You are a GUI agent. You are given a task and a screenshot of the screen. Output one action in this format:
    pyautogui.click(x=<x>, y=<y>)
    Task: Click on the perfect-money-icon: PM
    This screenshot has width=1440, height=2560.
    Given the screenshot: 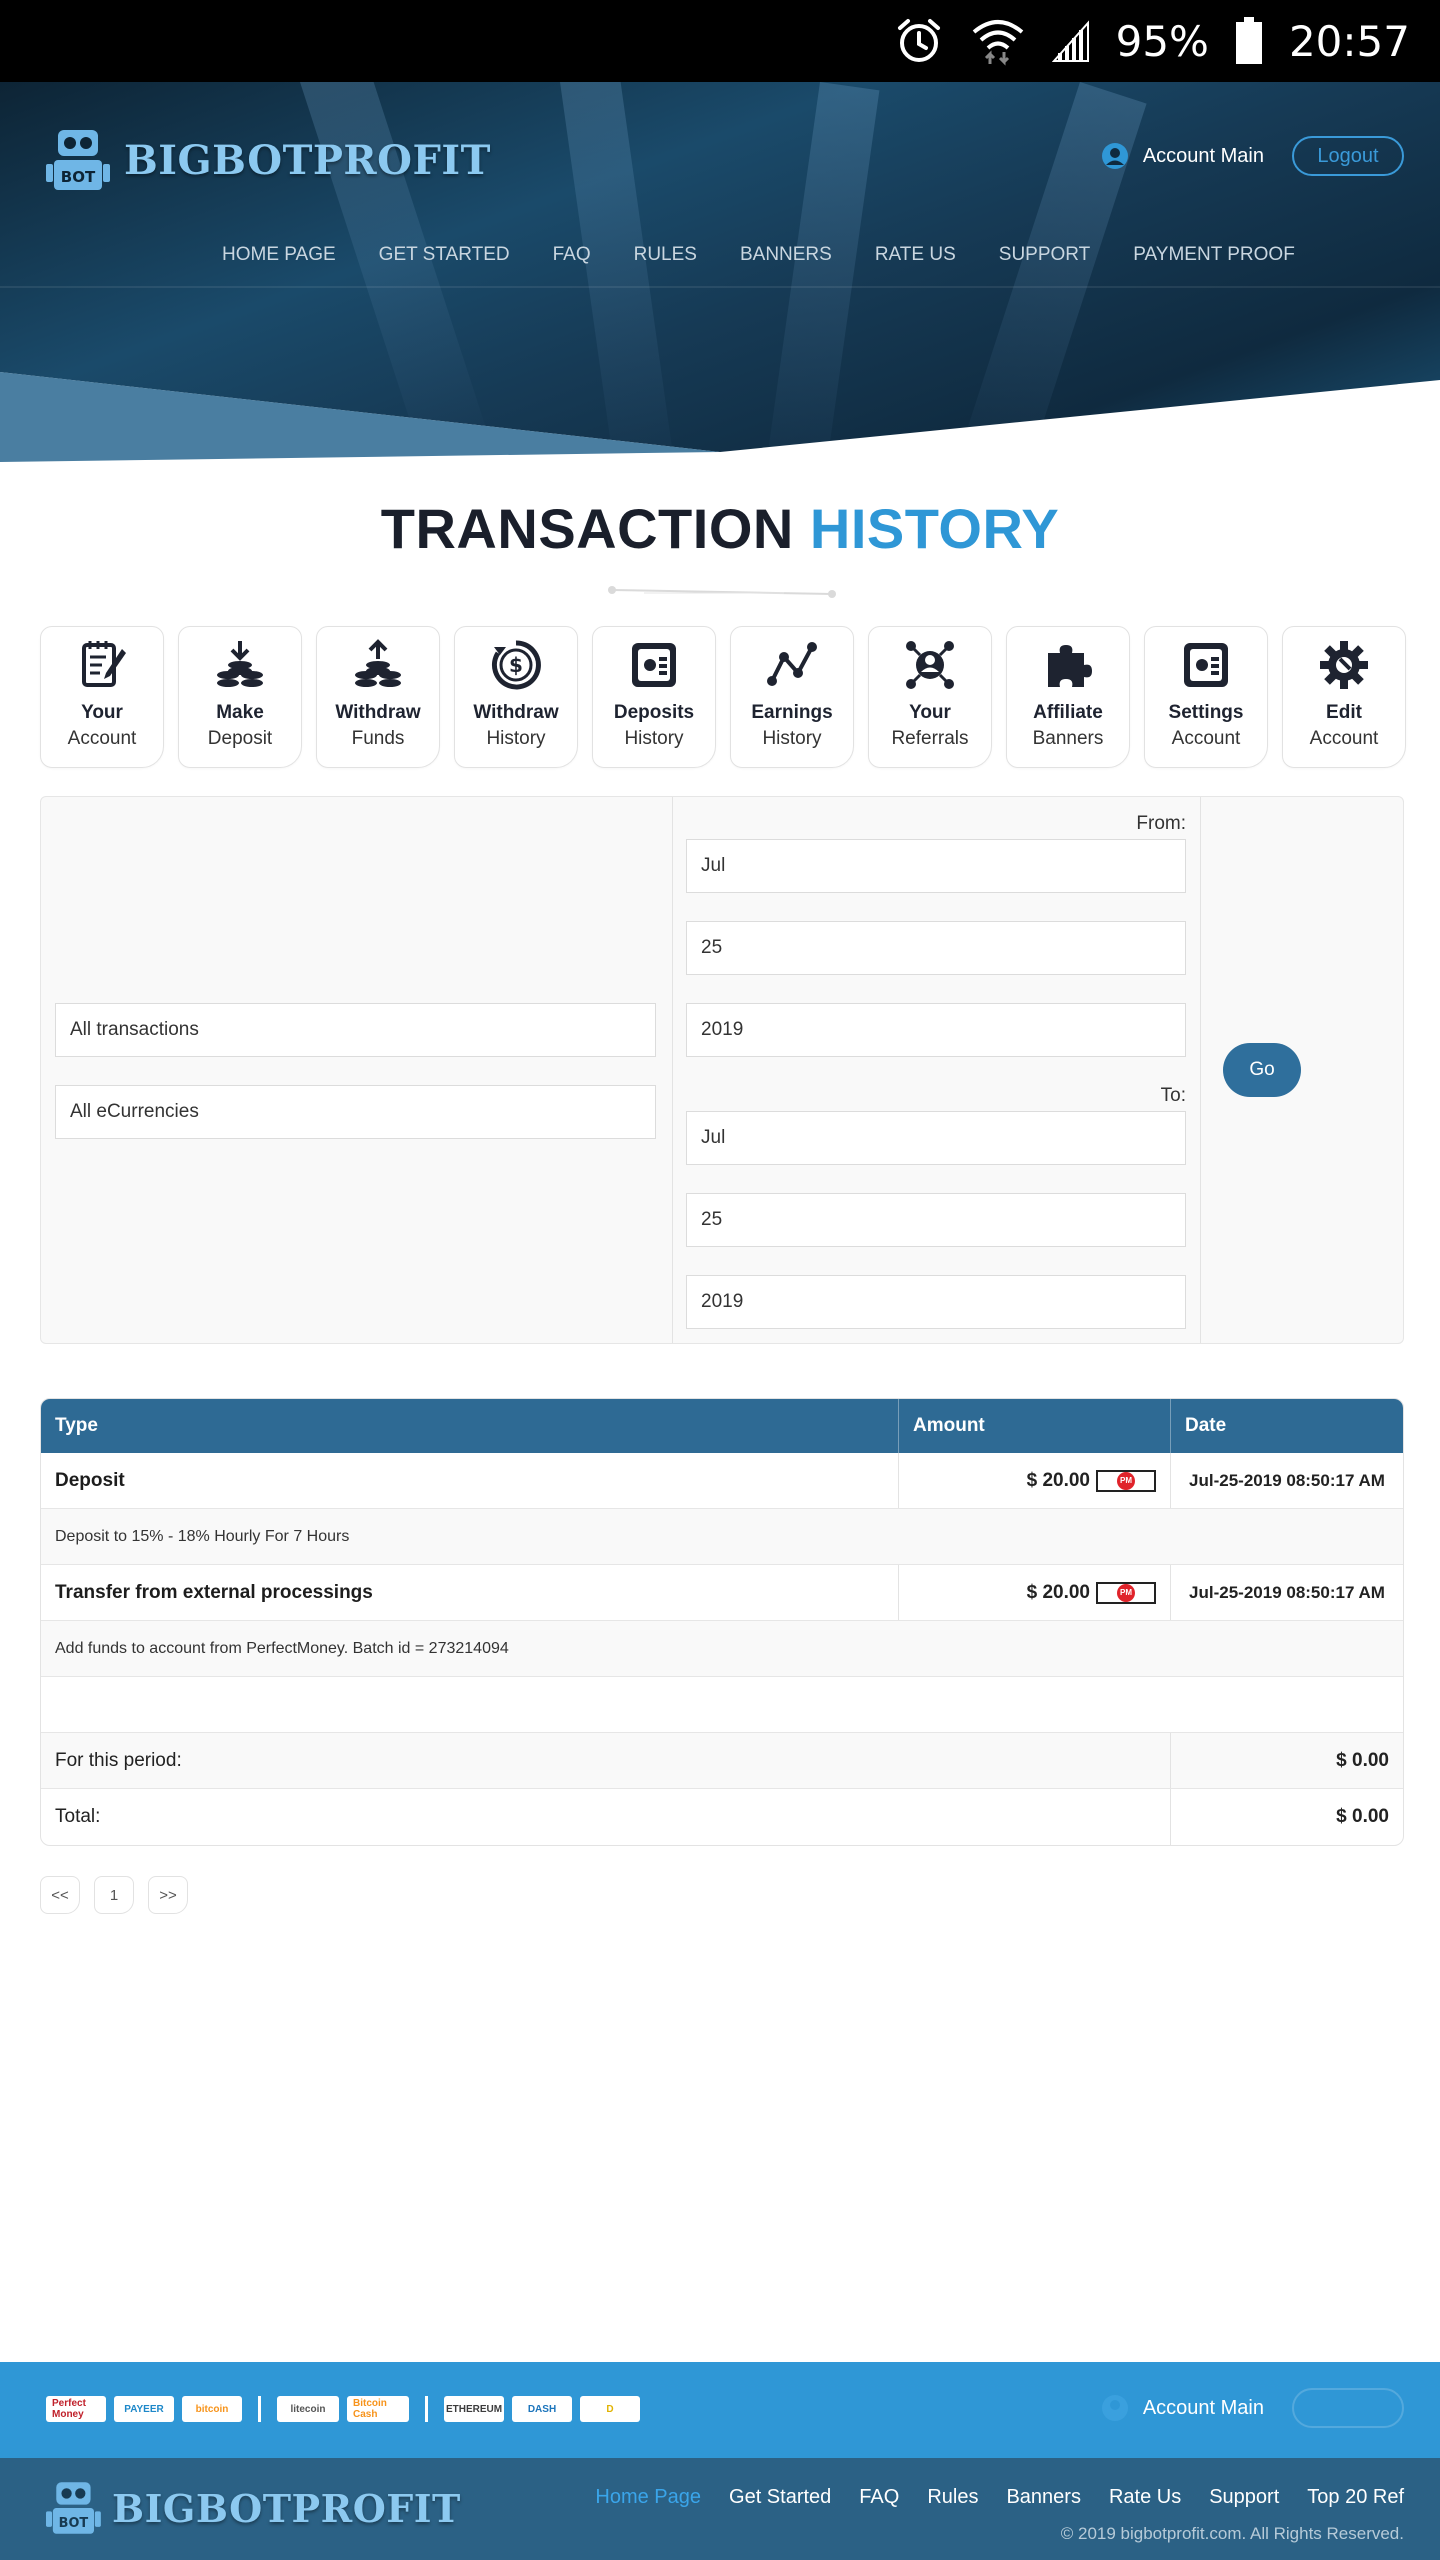 What is the action you would take?
    pyautogui.click(x=1126, y=1592)
    